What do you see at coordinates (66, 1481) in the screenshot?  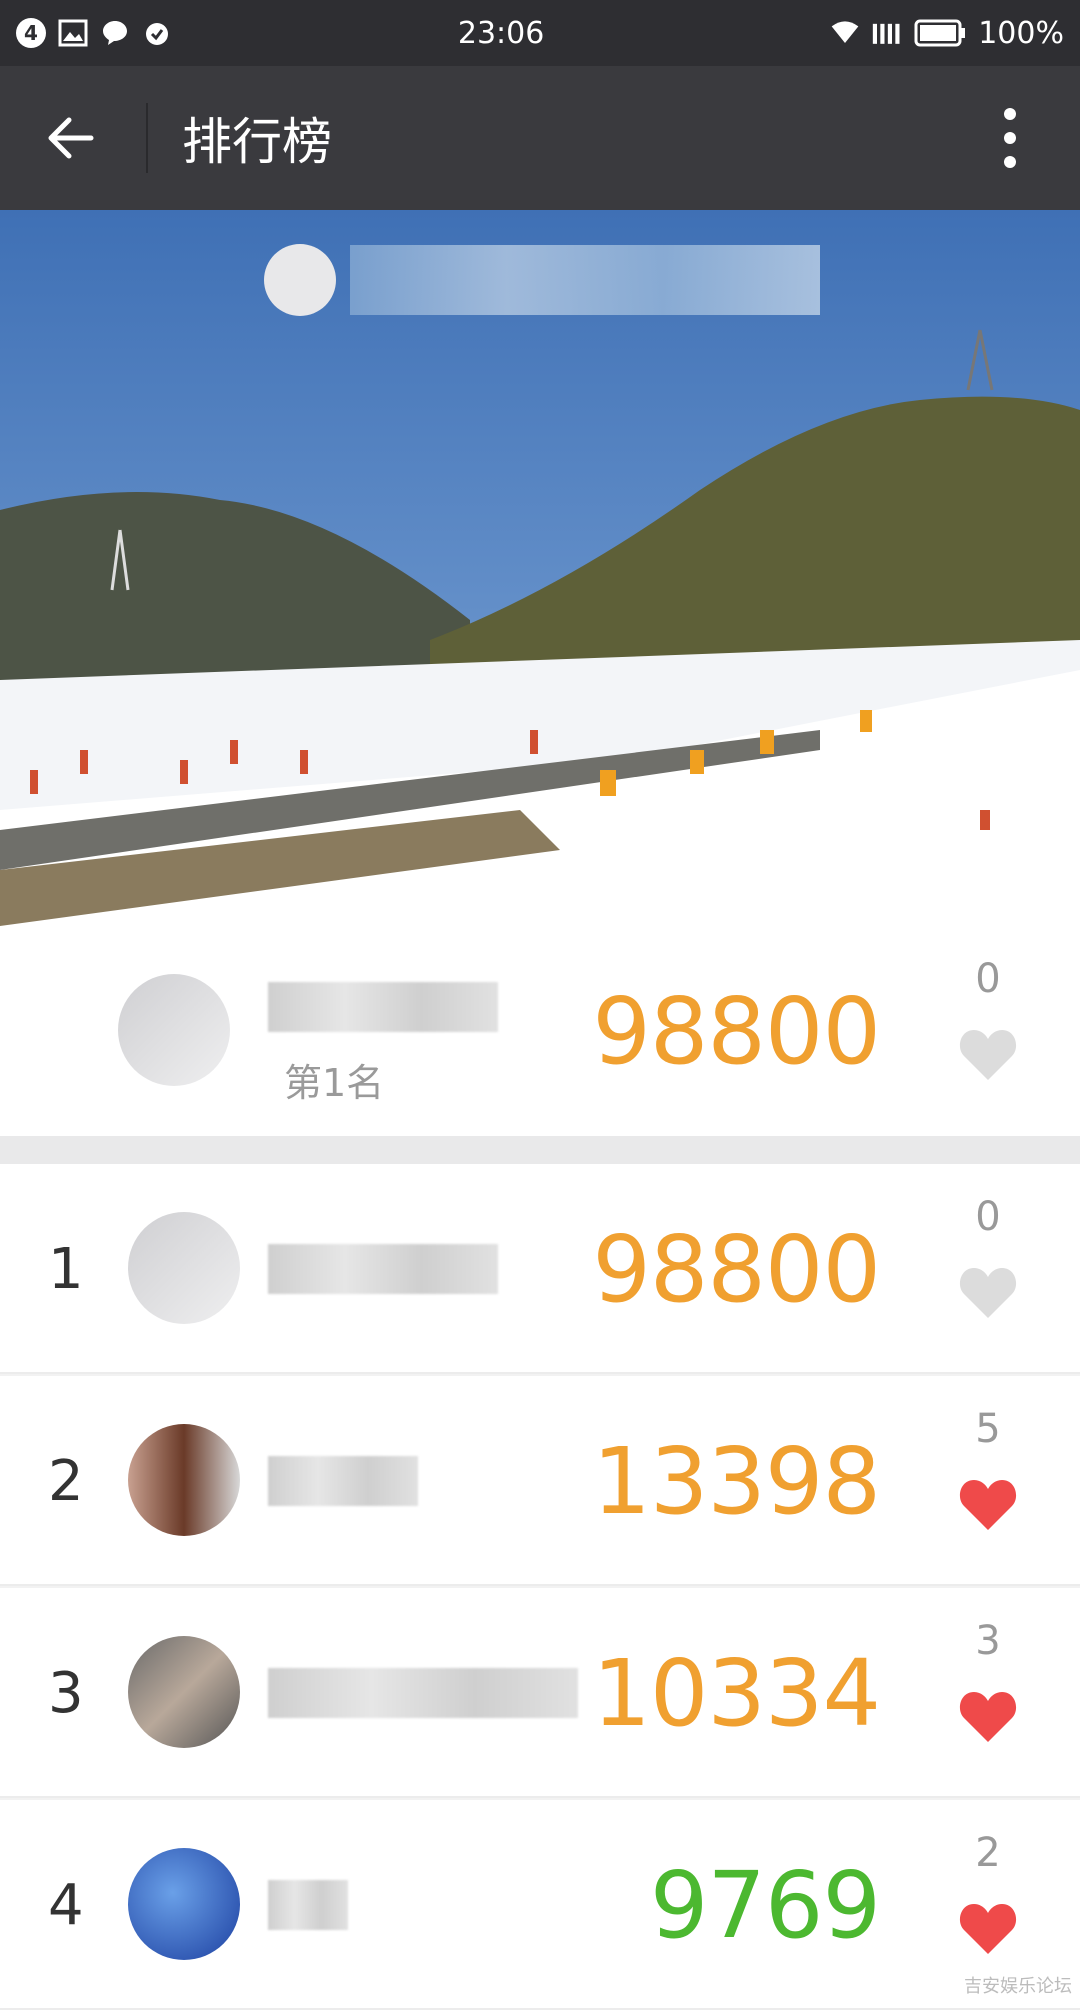 I see `rank-number: 2` at bounding box center [66, 1481].